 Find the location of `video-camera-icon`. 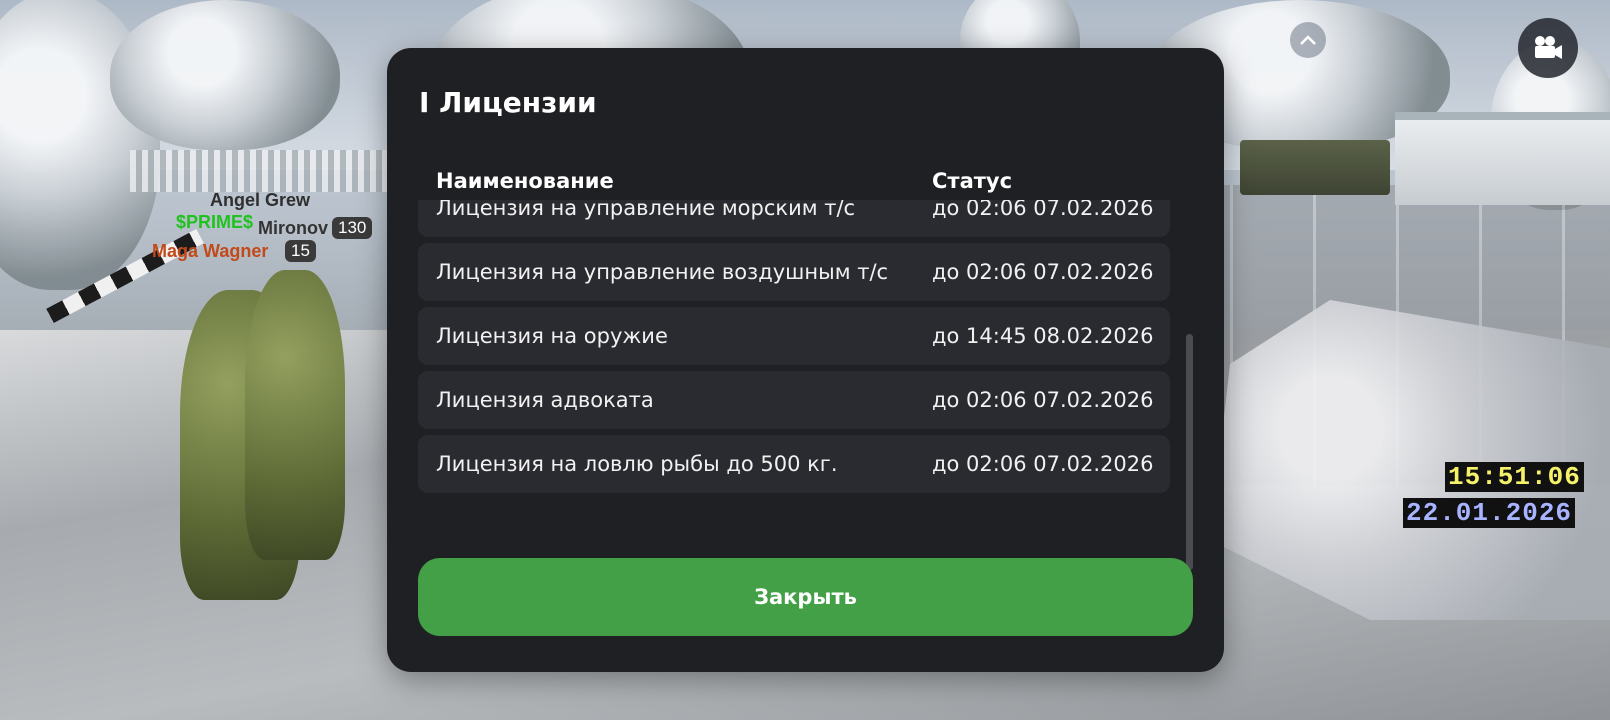

video-camera-icon is located at coordinates (1548, 48).